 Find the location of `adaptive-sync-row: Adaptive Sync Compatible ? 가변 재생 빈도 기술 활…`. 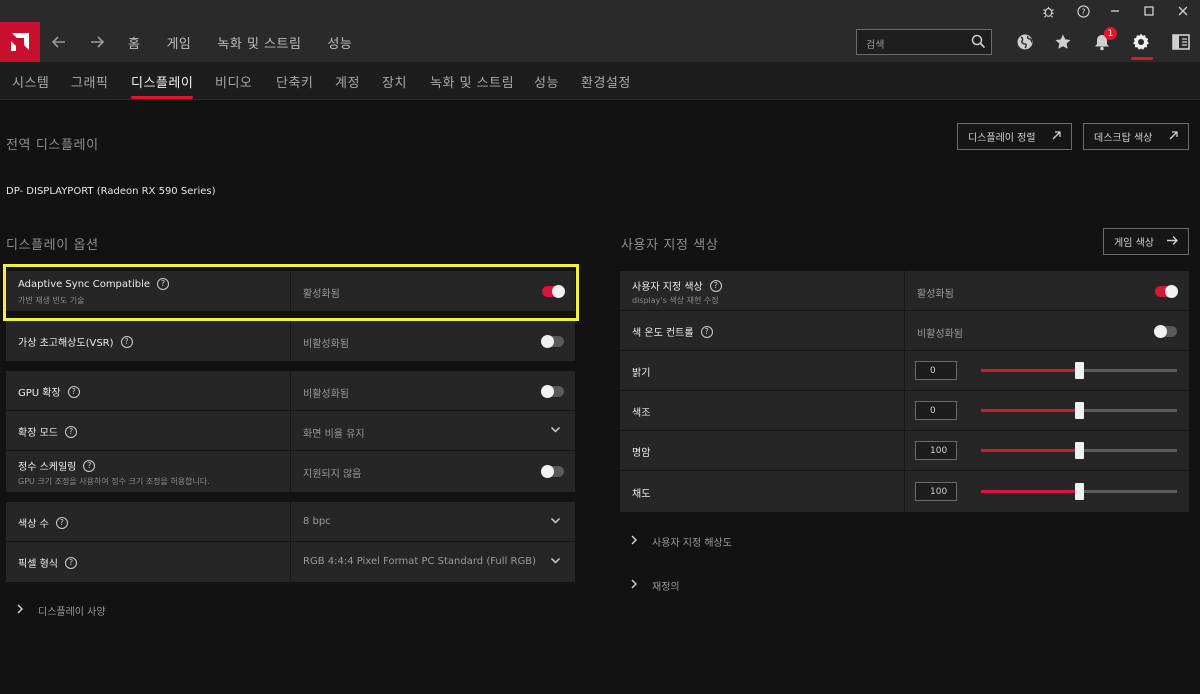

adaptive-sync-row: Adaptive Sync Compatible ? 가변 재생 빈도 기술 활… is located at coordinates (290, 291).